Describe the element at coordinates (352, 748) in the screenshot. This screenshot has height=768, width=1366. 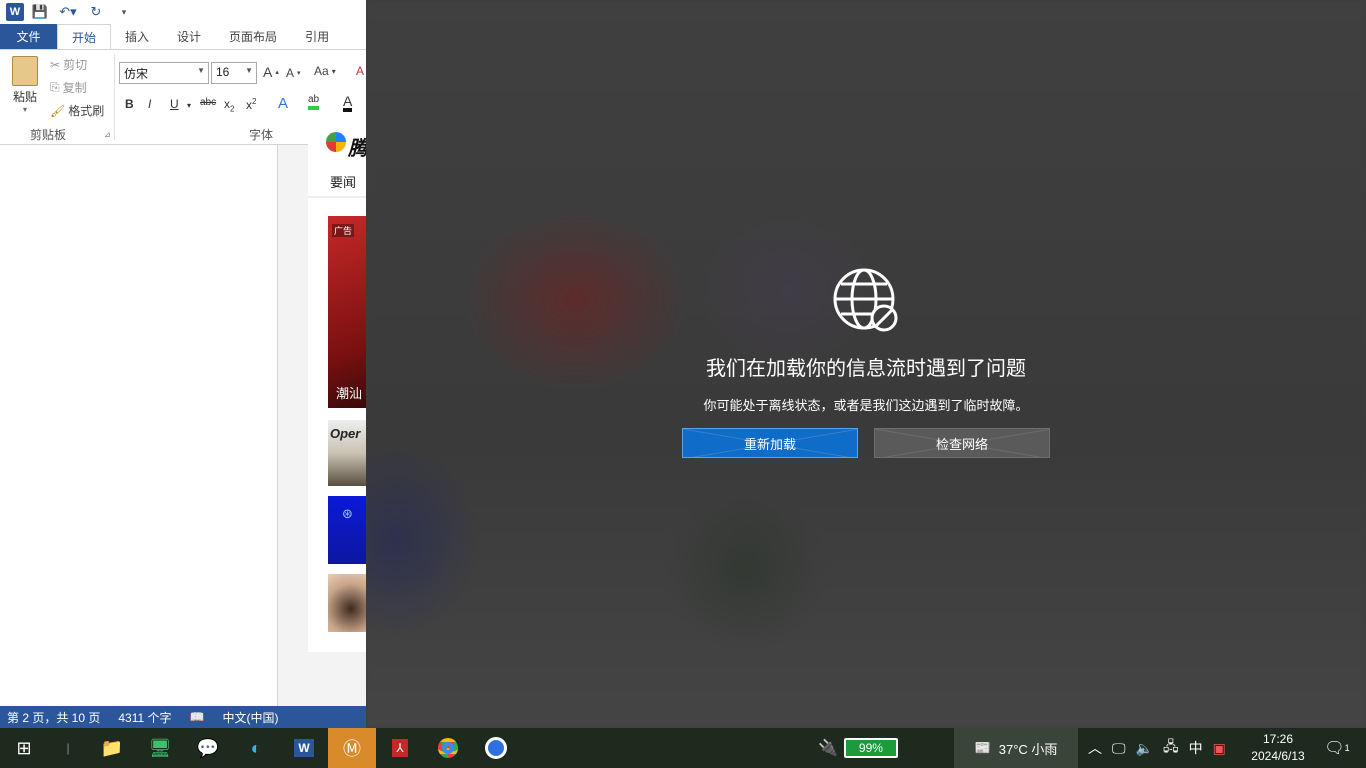
I see `motorola-app-icon: Ⓜ` at that location.